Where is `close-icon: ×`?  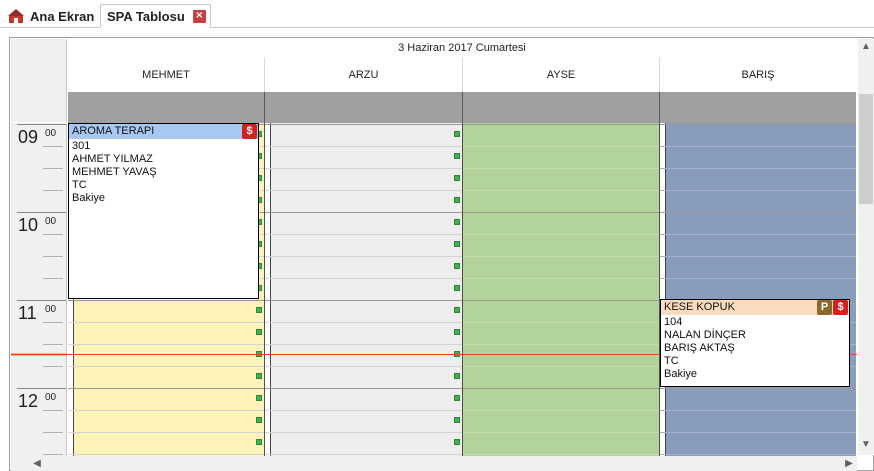 close-icon: × is located at coordinates (199, 16).